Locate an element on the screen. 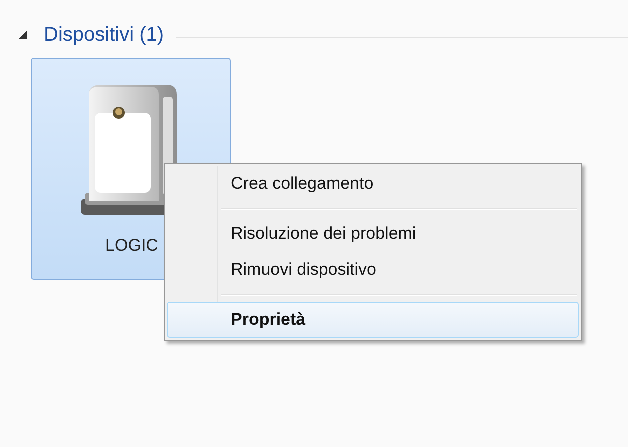 The image size is (628, 447). collapse-triangle-icon is located at coordinates (23, 35).